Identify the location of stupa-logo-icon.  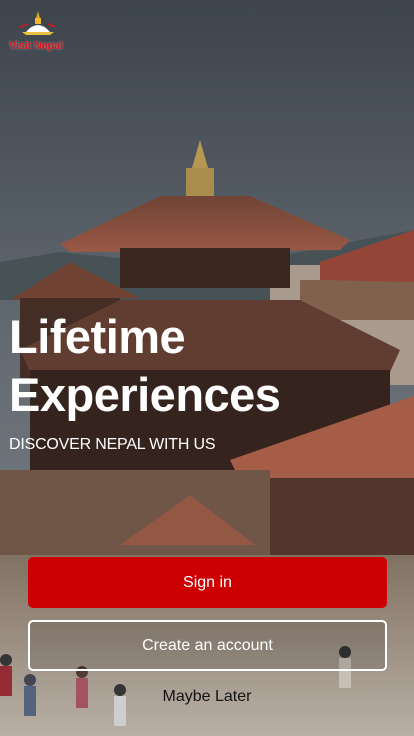
(38, 23).